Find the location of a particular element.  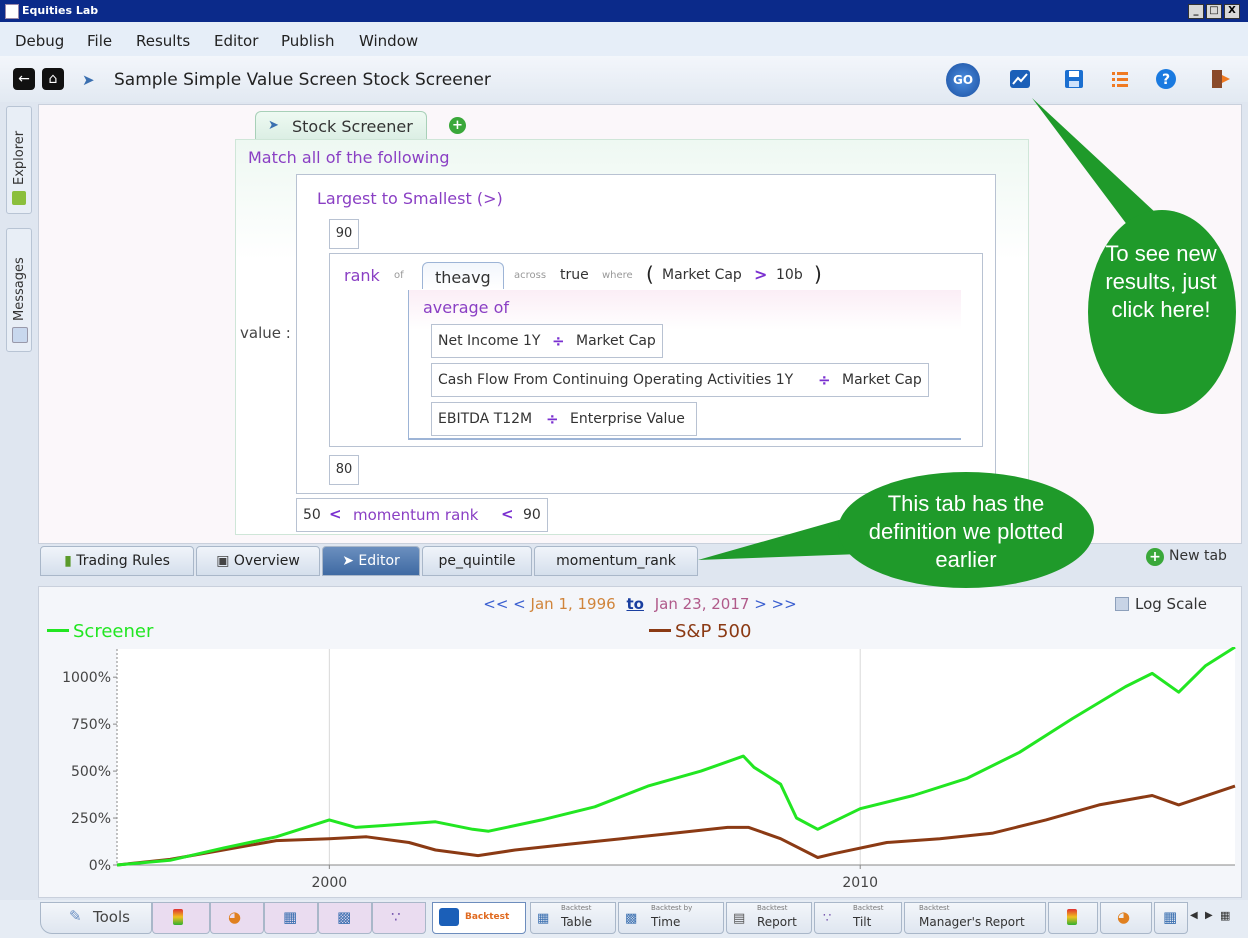

theavg-function: theavg is located at coordinates (463, 275).